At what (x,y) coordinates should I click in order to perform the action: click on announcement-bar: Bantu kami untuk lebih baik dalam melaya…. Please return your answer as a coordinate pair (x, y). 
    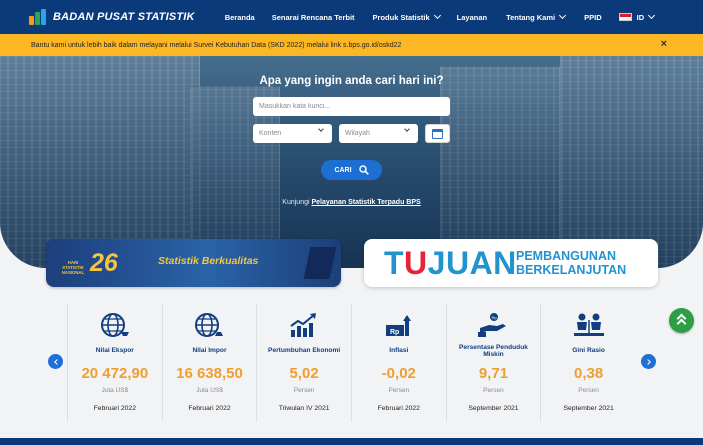
    Looking at the image, I should click on (351, 45).